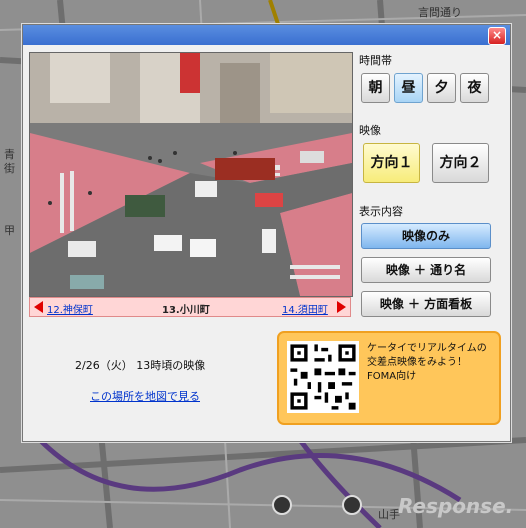 The width and height of the screenshot is (526, 528). Describe the element at coordinates (375, 60) in the screenshot. I see `time-section-label: 時間帯` at that location.